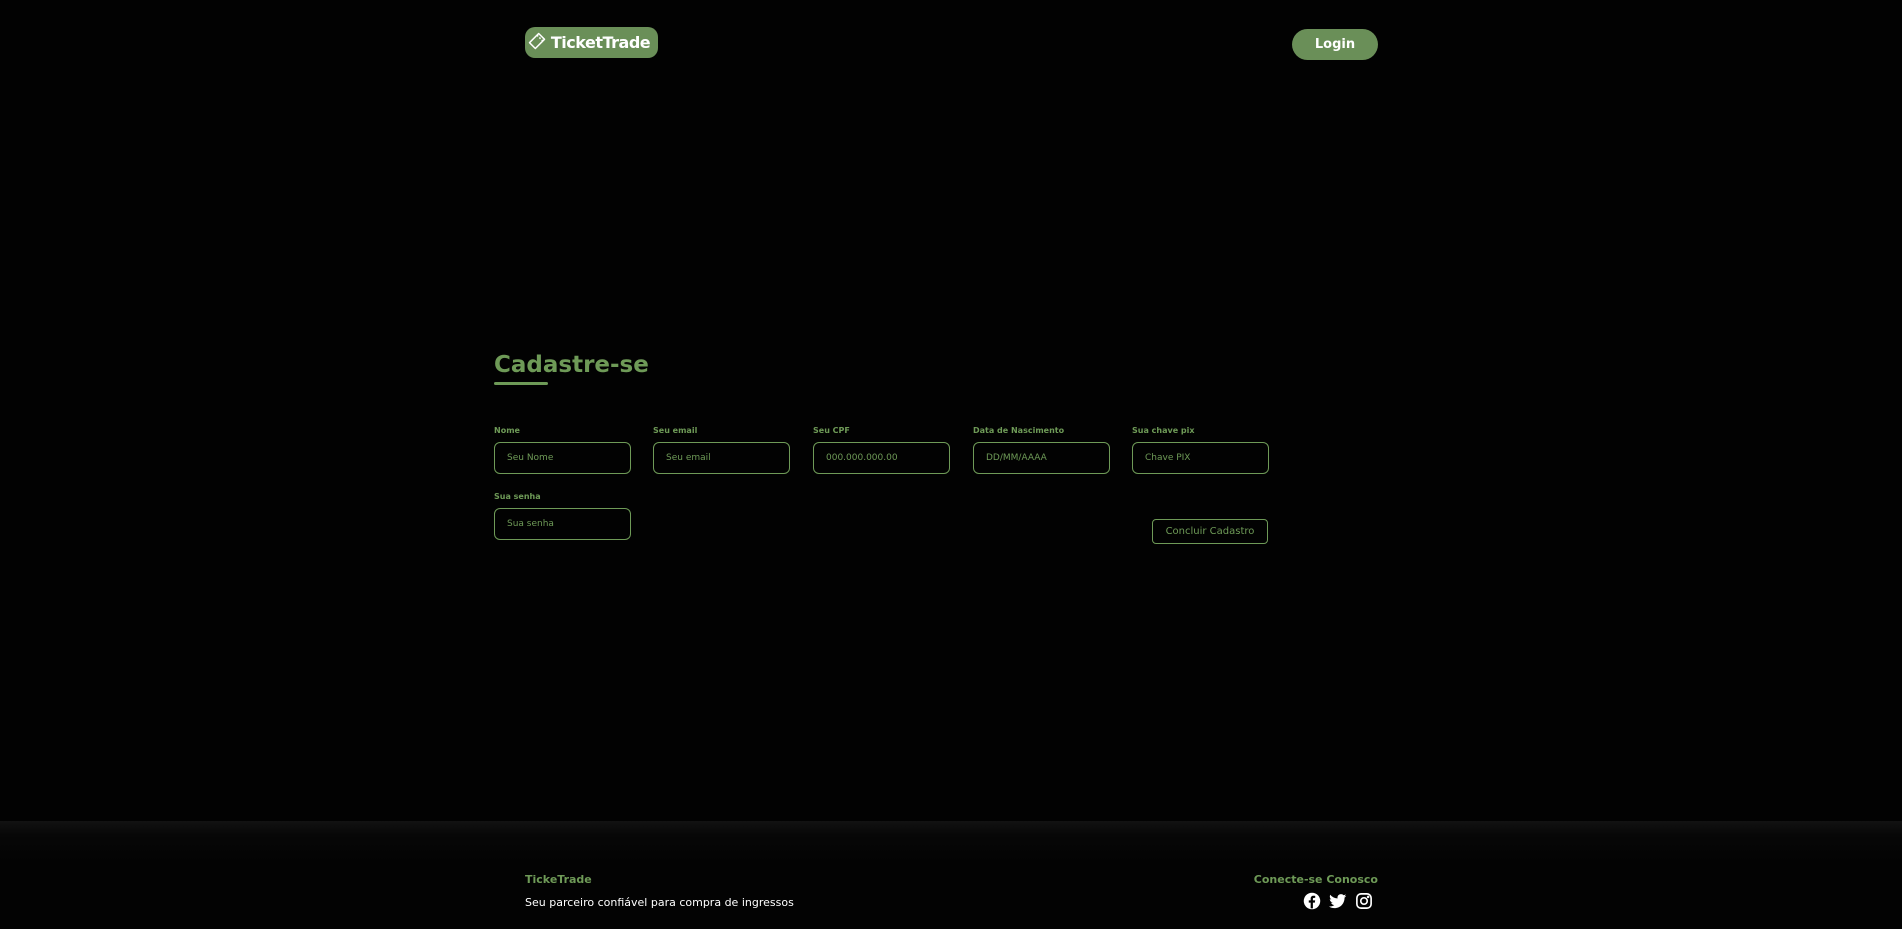 This screenshot has height=929, width=1902. Describe the element at coordinates (951, 875) in the screenshot. I see `footer` at that location.